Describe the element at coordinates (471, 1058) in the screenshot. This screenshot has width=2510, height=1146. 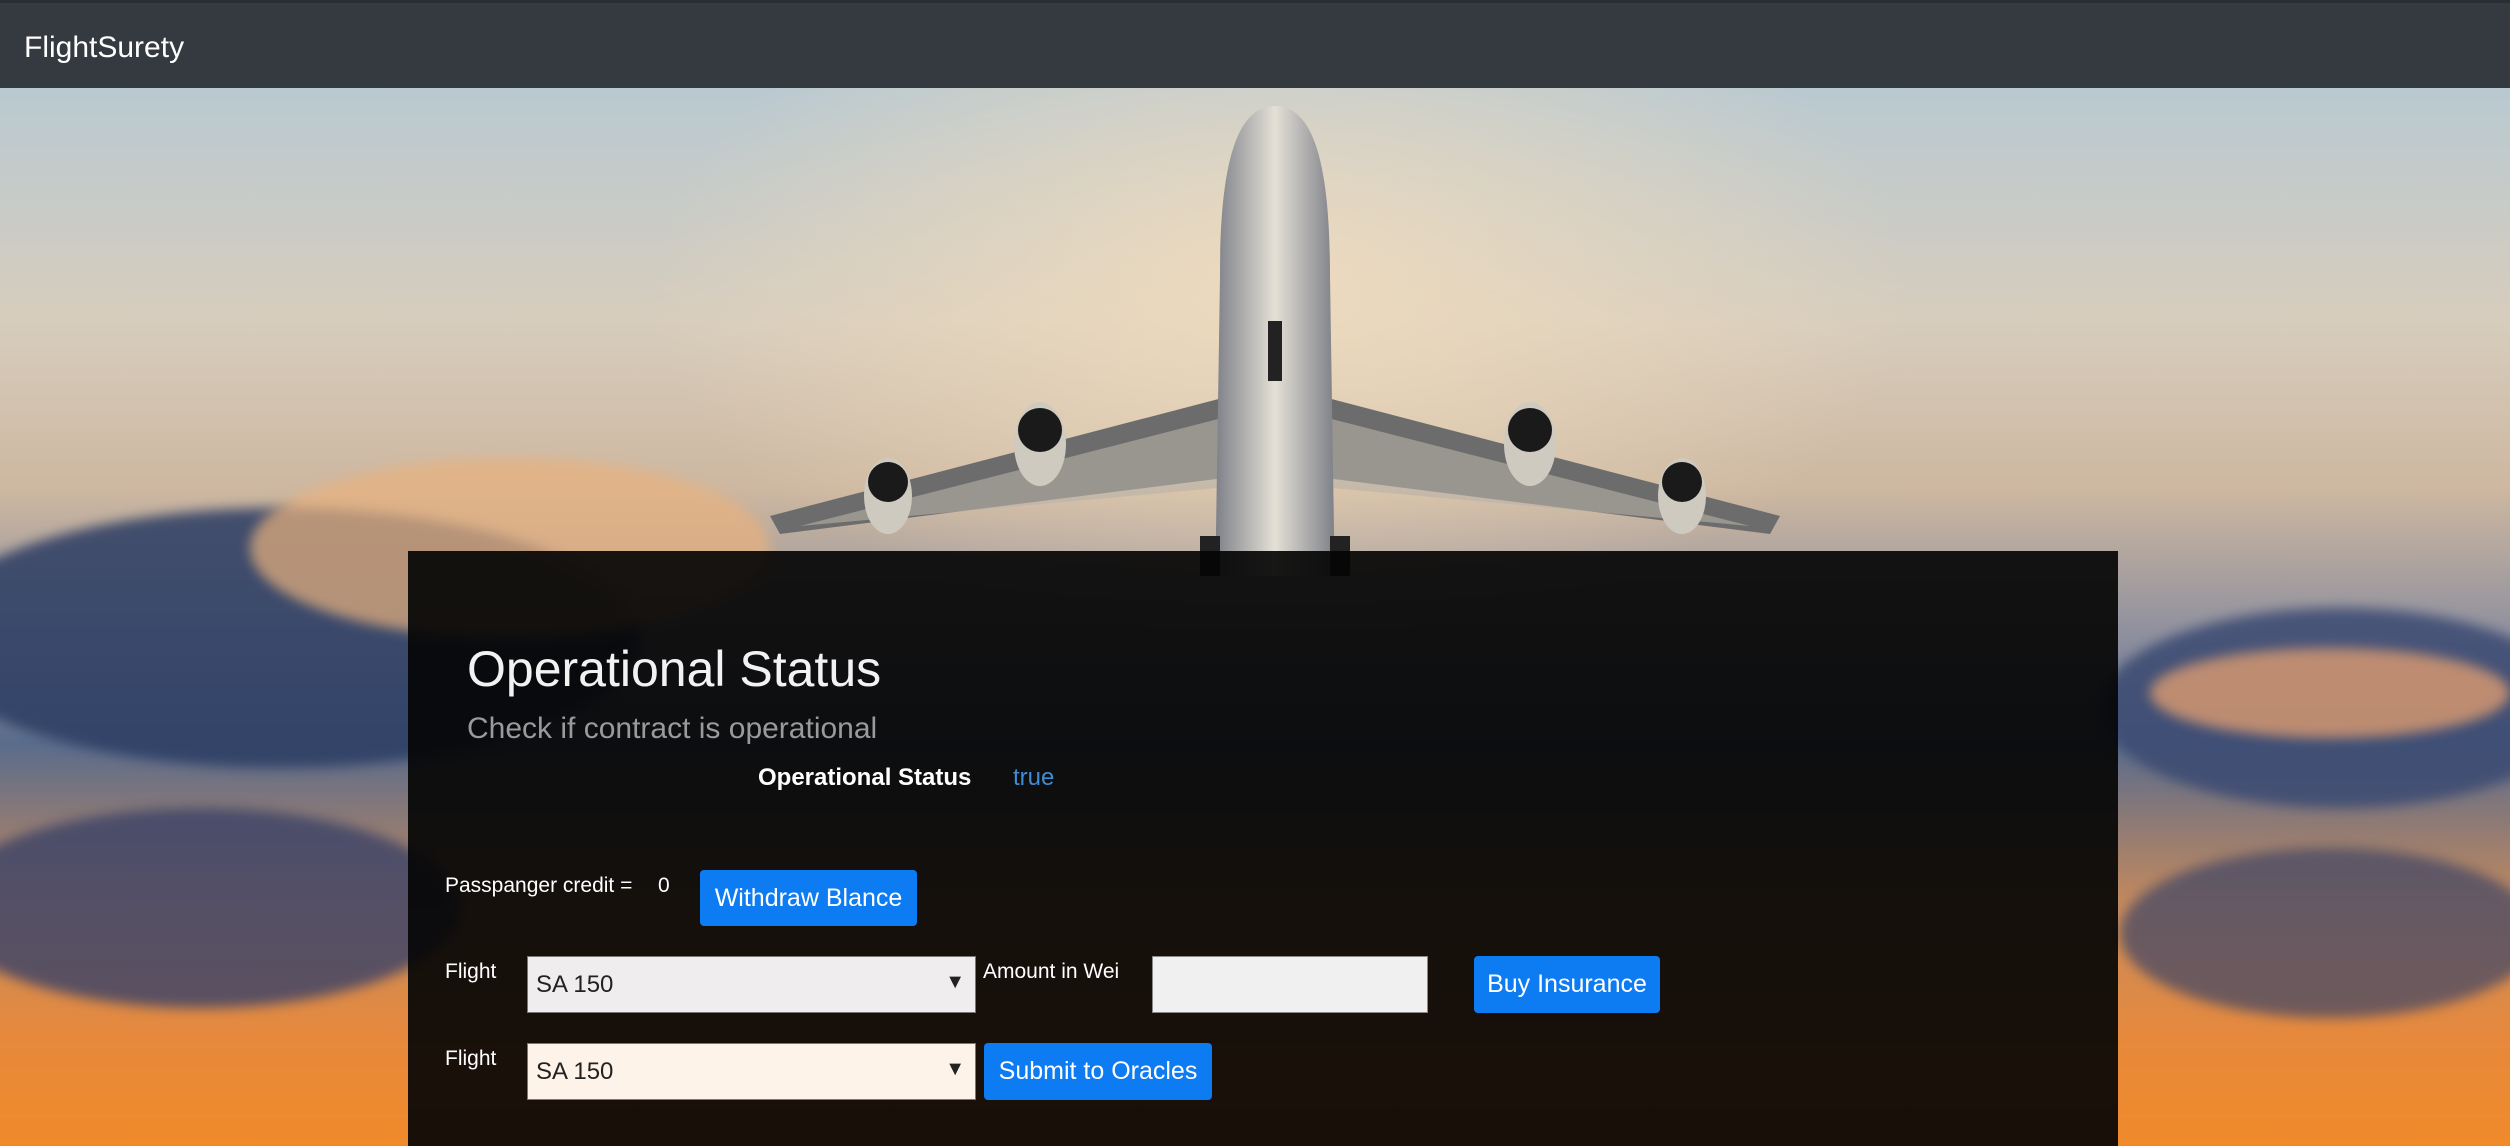
I see `oracle-flight-label: Flight` at that location.